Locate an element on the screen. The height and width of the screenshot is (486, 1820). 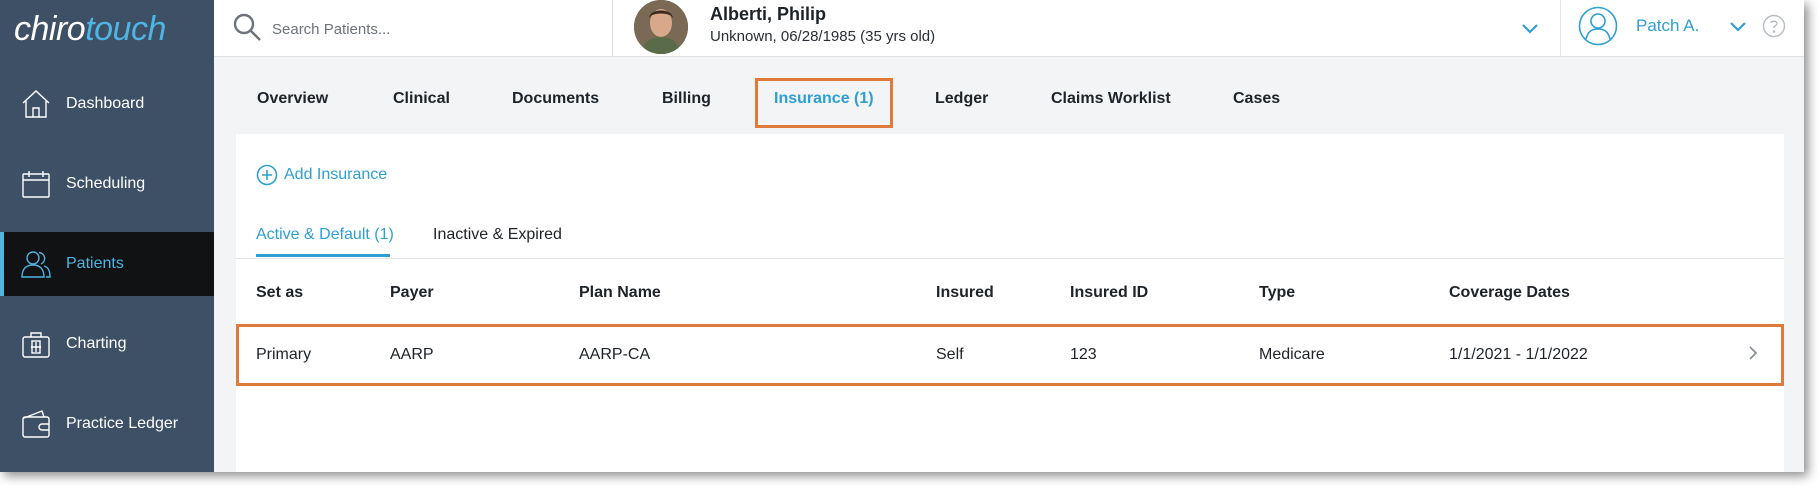
sidebar-item-label: Practice Ledger is located at coordinates (122, 423).